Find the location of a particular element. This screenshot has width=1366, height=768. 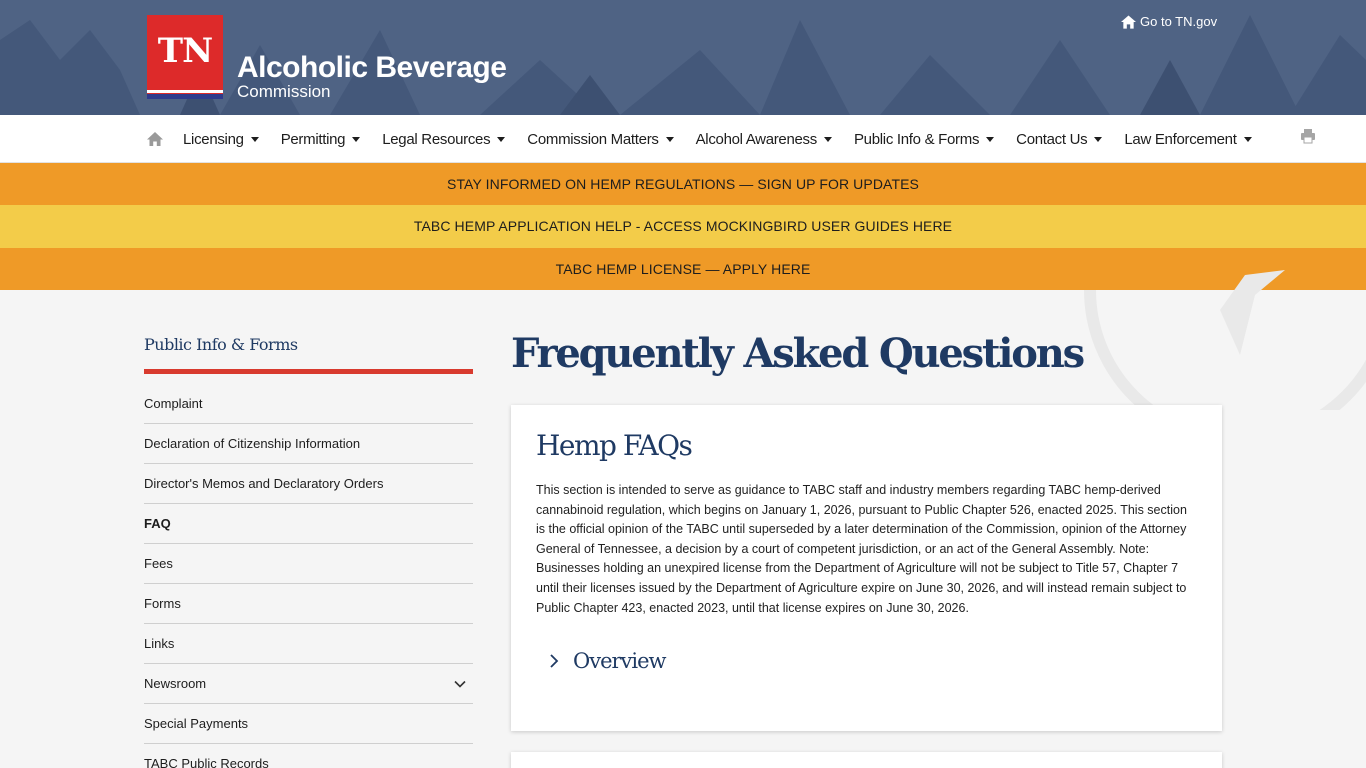

accordion-overview-label: Overview is located at coordinates (620, 661).